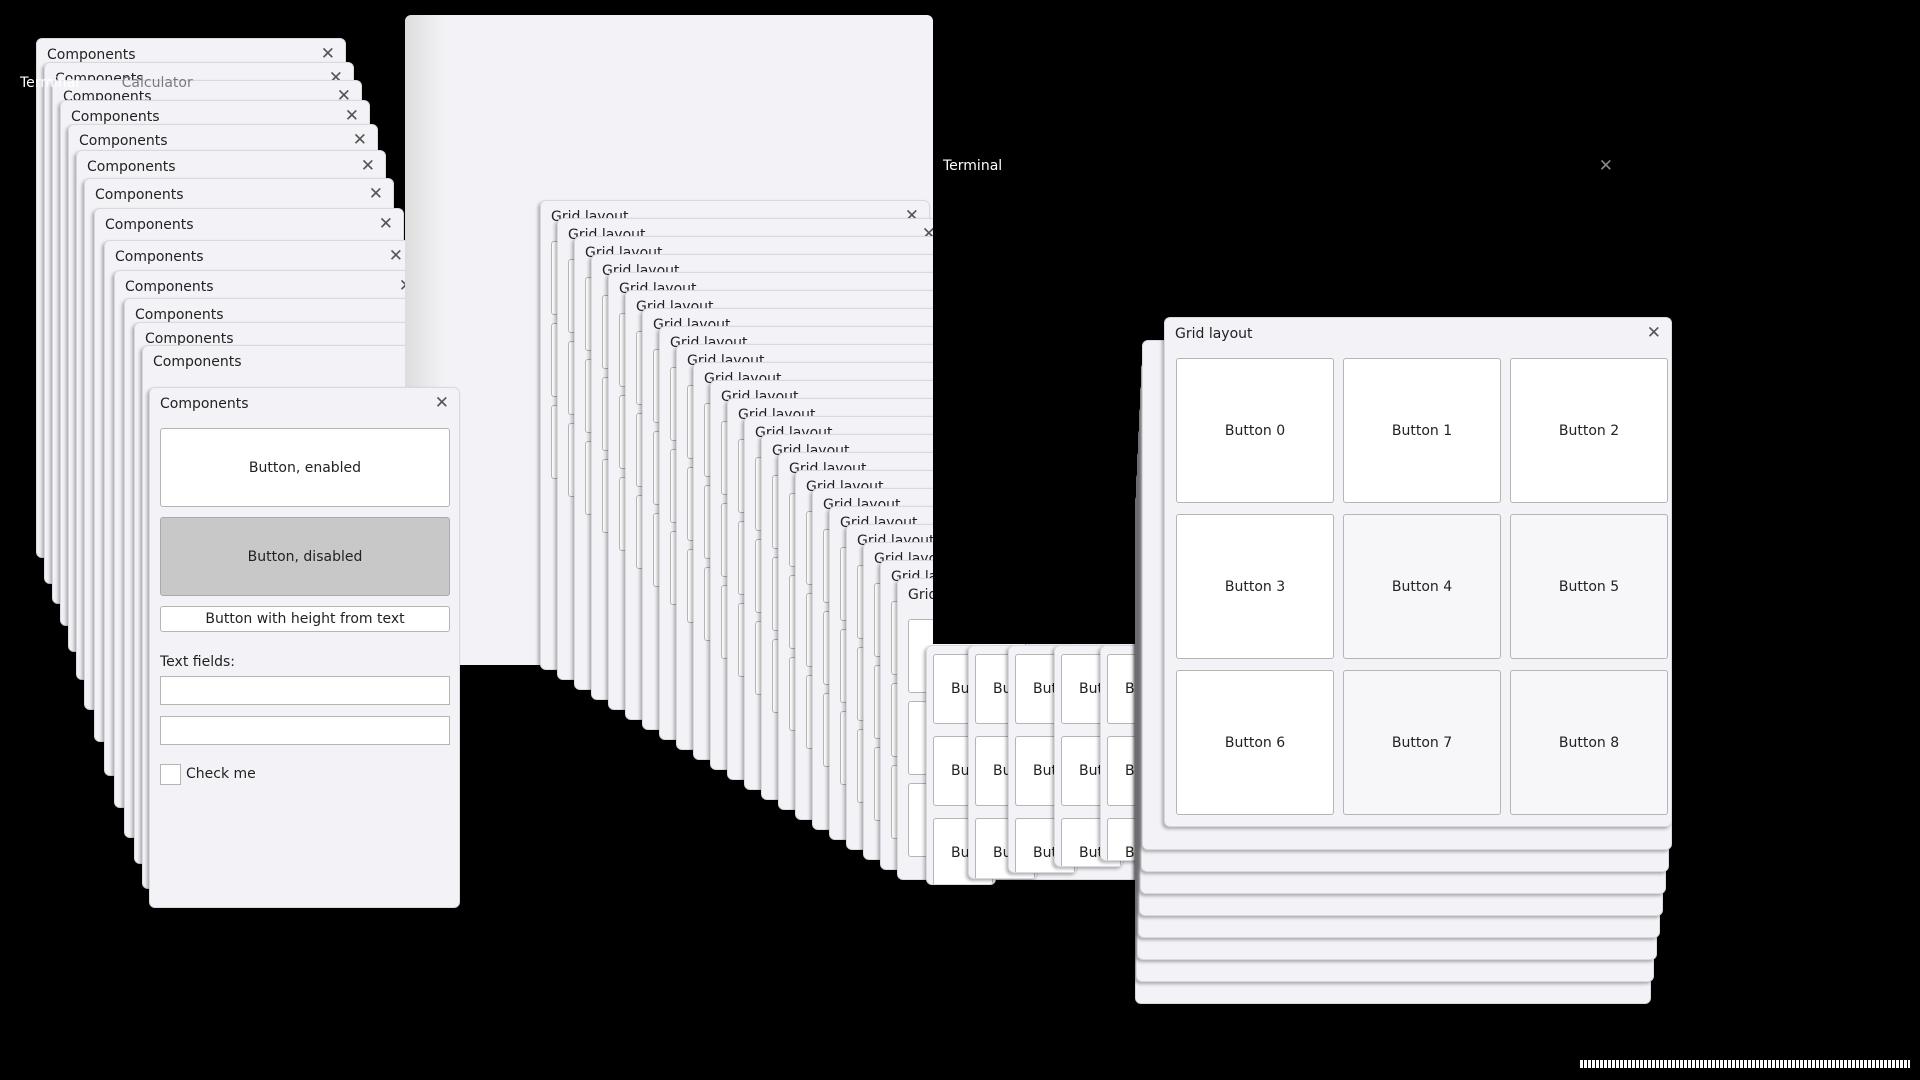 The image size is (1920, 1080). What do you see at coordinates (1255, 430) in the screenshot?
I see `grid-button-0: Button 0` at bounding box center [1255, 430].